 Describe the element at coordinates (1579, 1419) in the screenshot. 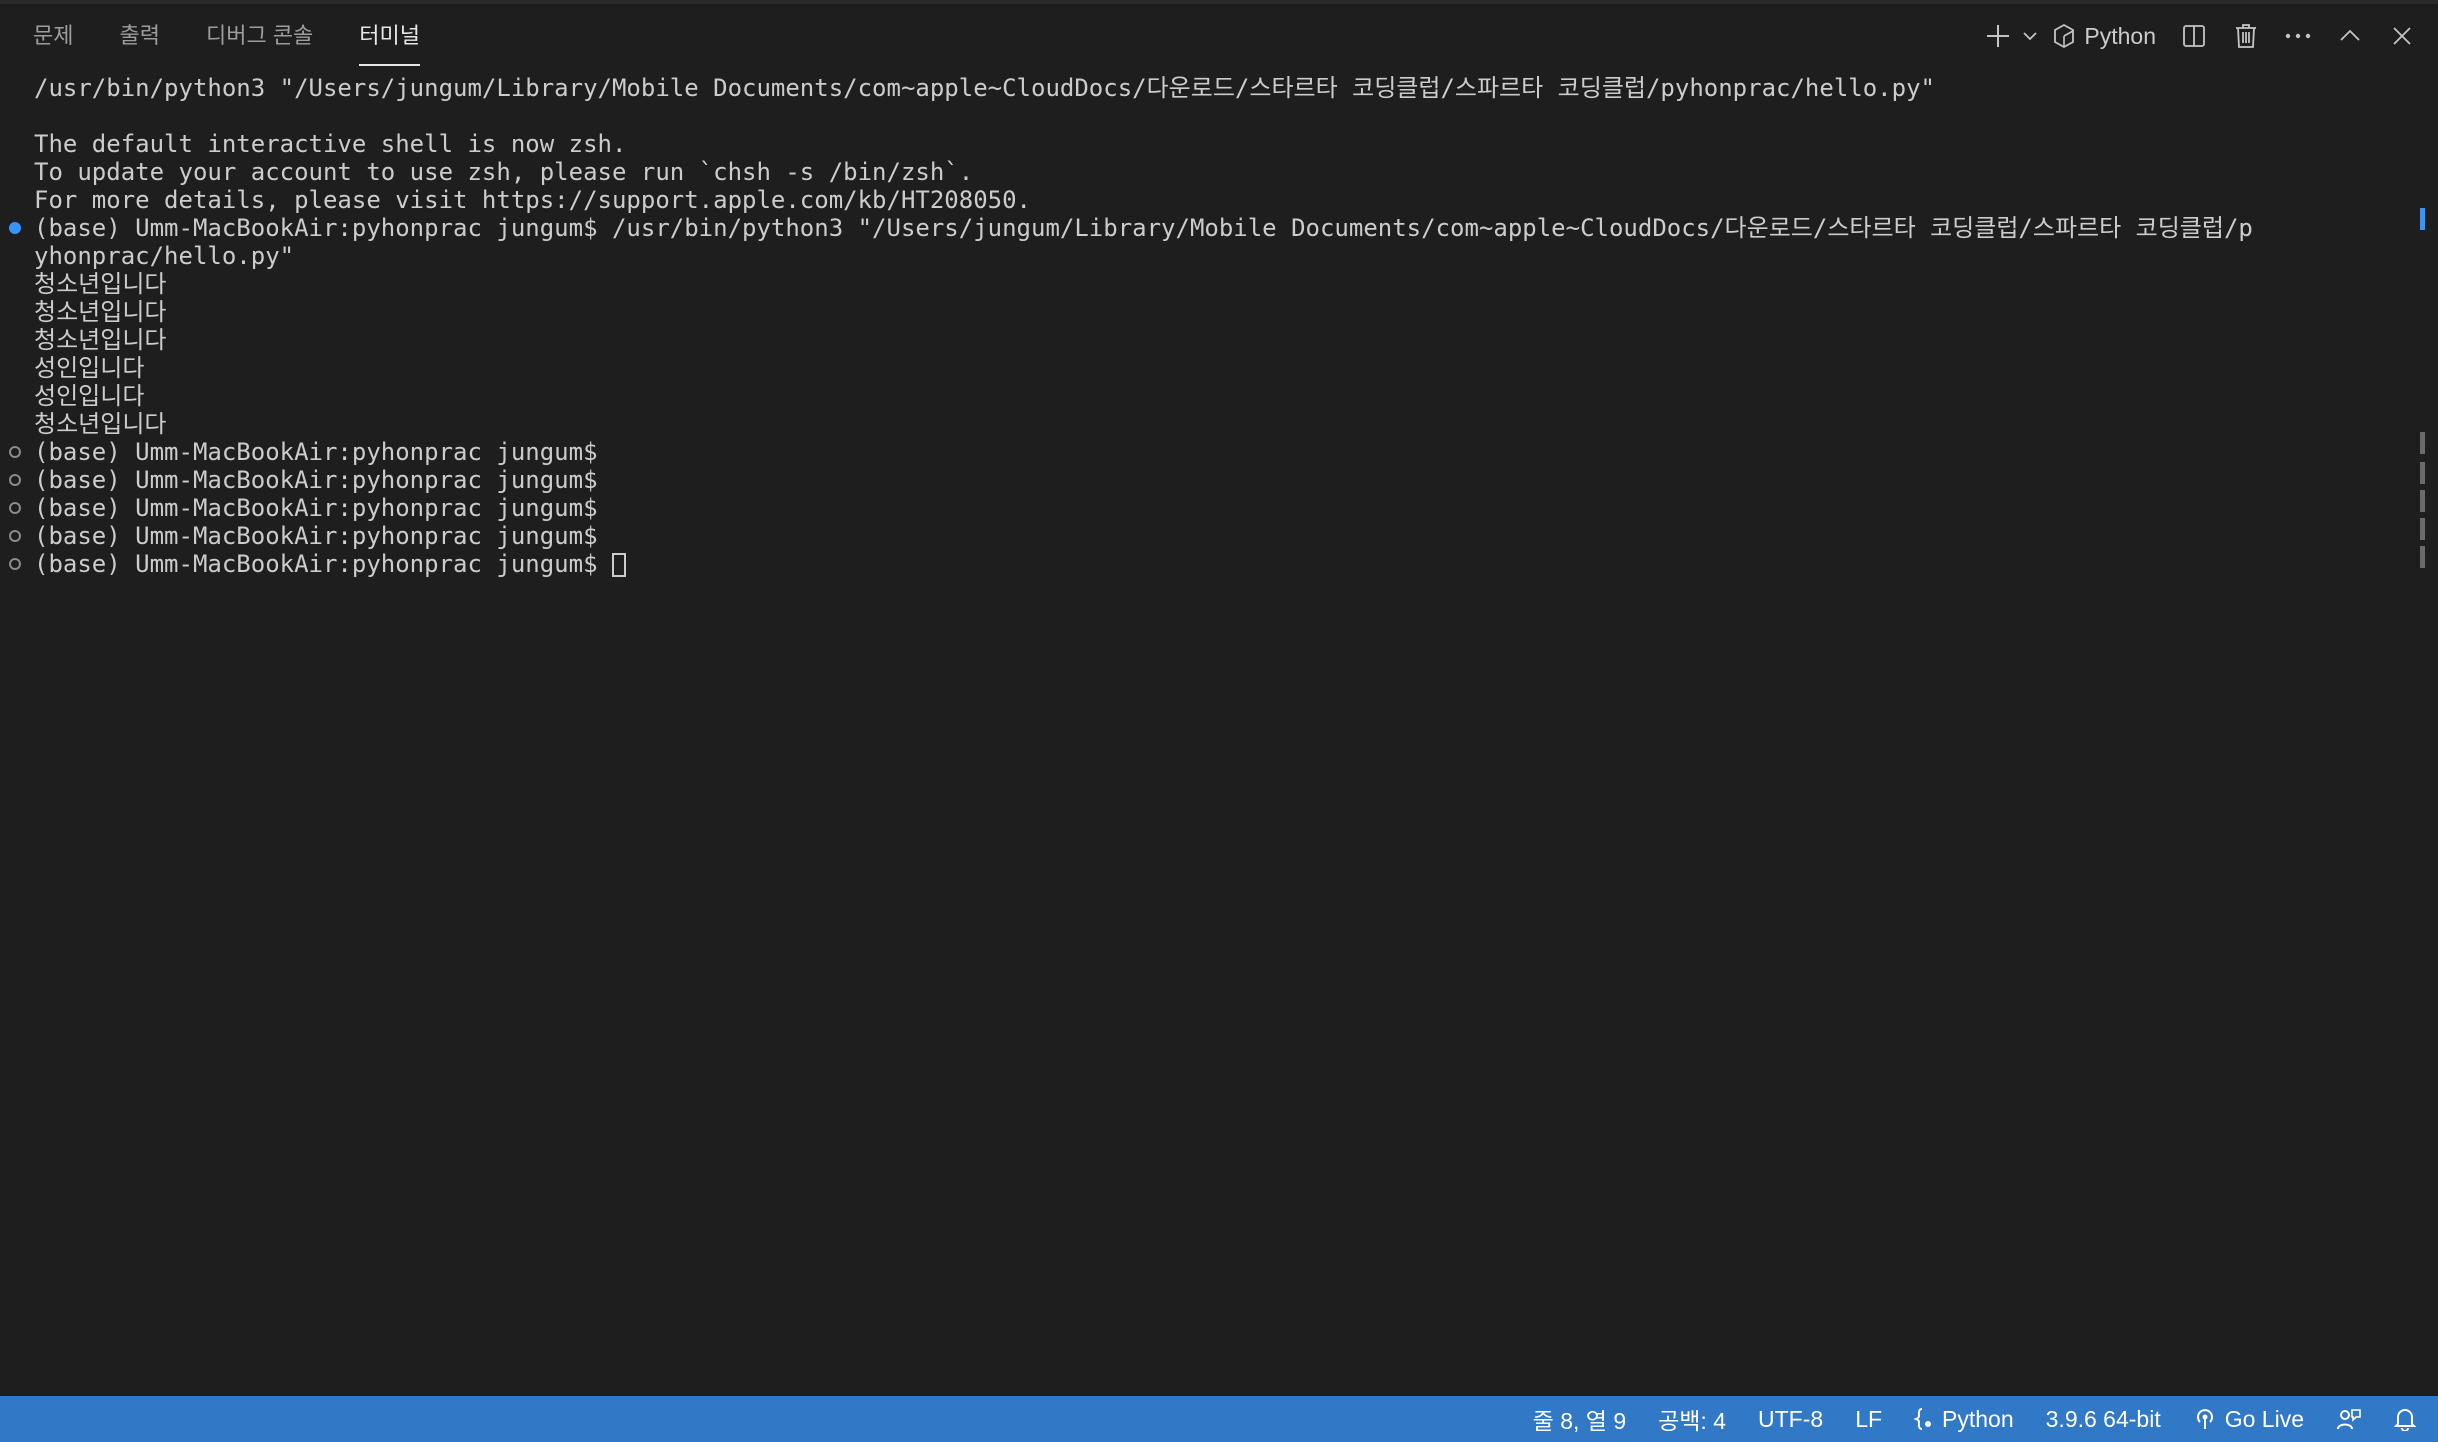

I see `cursor-position: 줄 8, 열 9` at that location.